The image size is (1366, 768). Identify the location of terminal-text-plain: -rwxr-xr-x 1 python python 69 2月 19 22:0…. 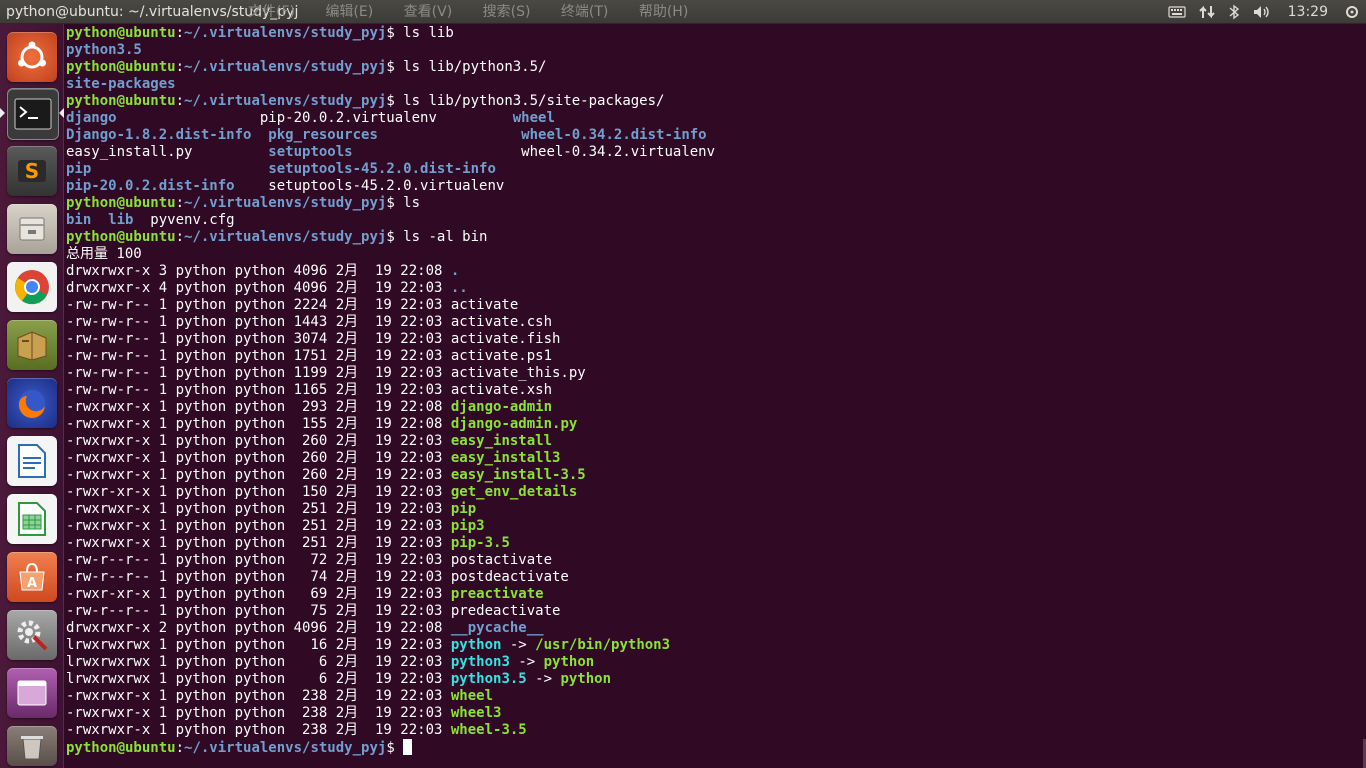
(258, 594).